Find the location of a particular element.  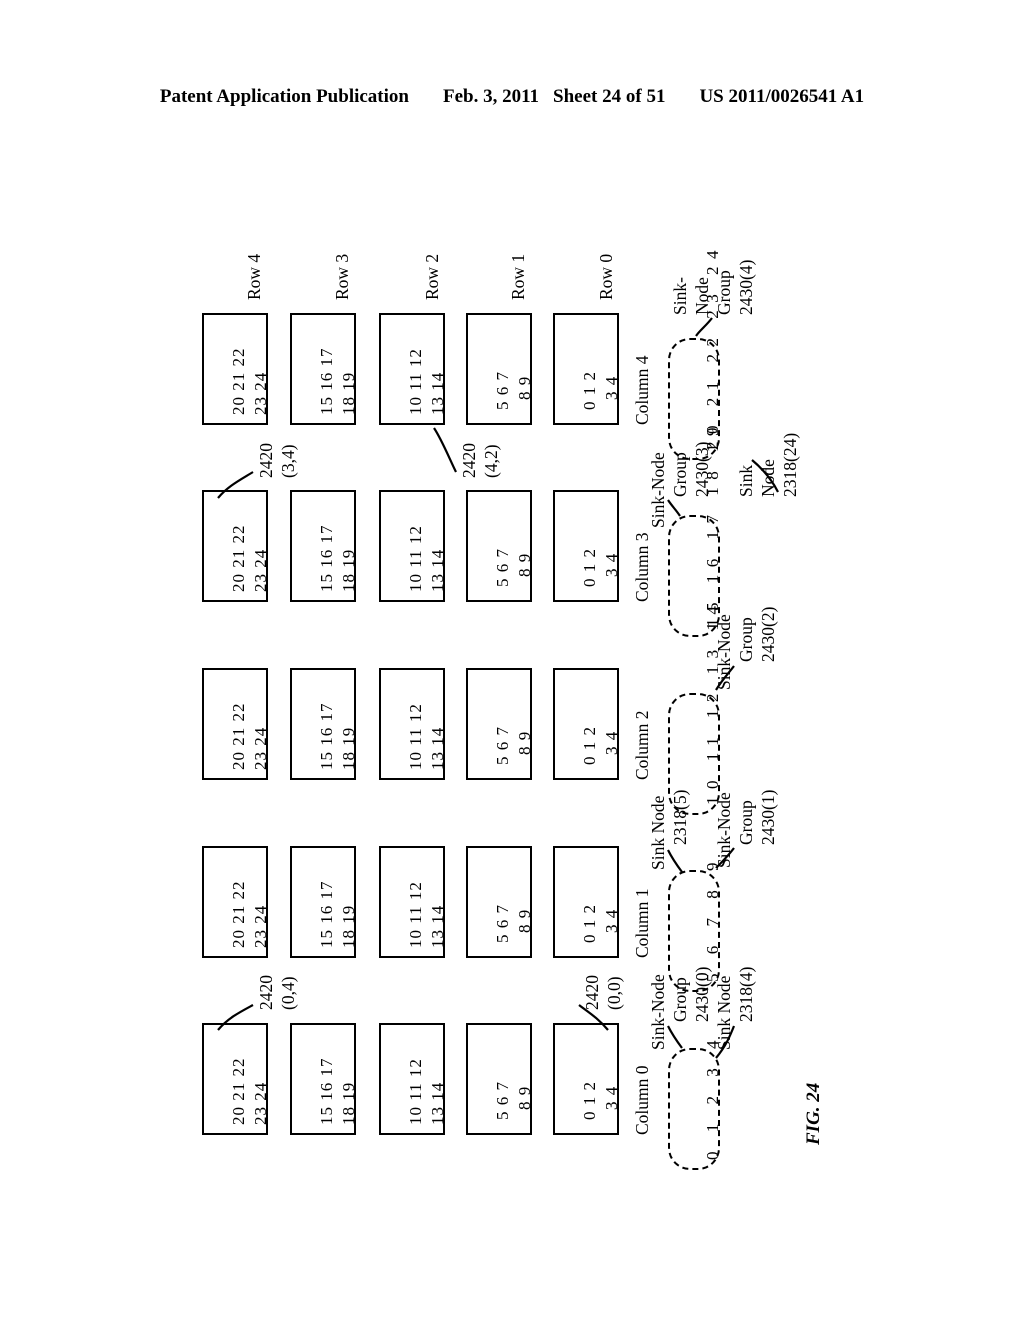

sink-node-2318-5-label-1: Sink Node is located at coordinates (658, 832).